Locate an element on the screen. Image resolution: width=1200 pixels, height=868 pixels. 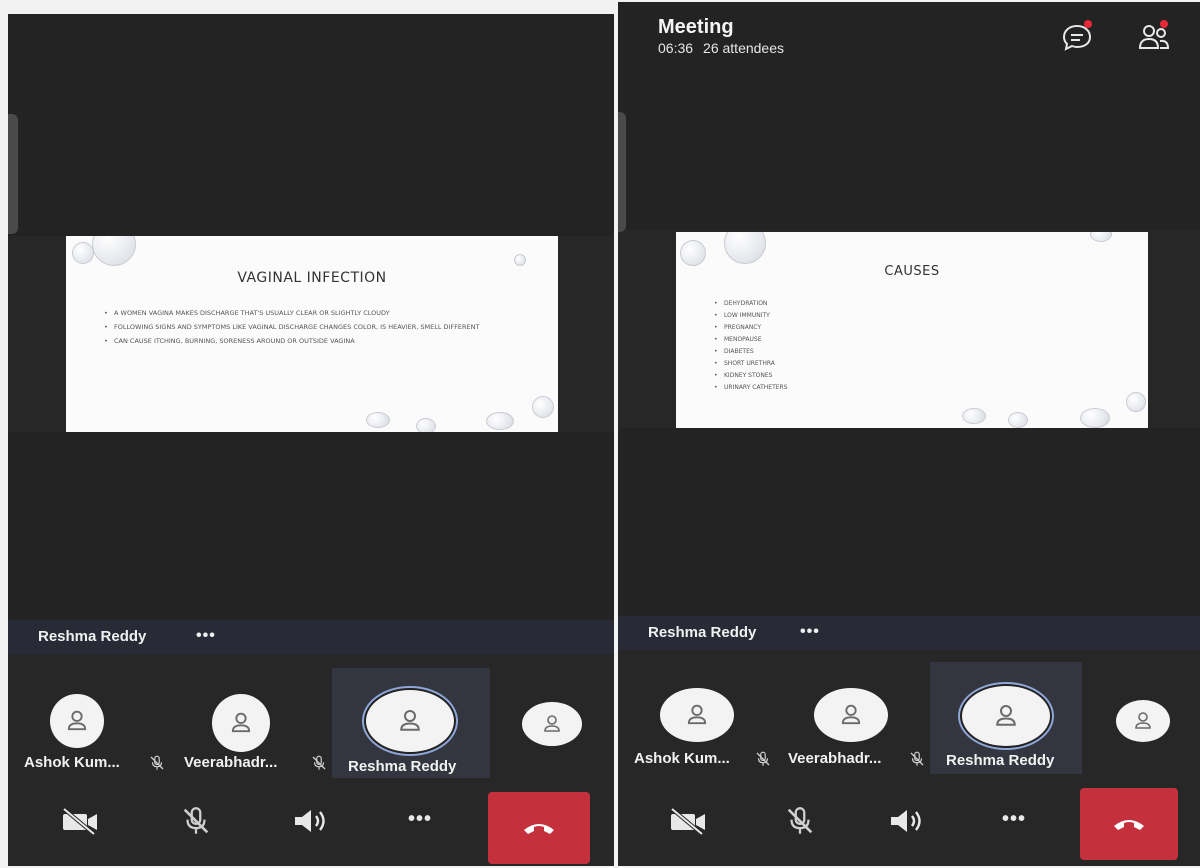
top-area is located at coordinates (311, 125).